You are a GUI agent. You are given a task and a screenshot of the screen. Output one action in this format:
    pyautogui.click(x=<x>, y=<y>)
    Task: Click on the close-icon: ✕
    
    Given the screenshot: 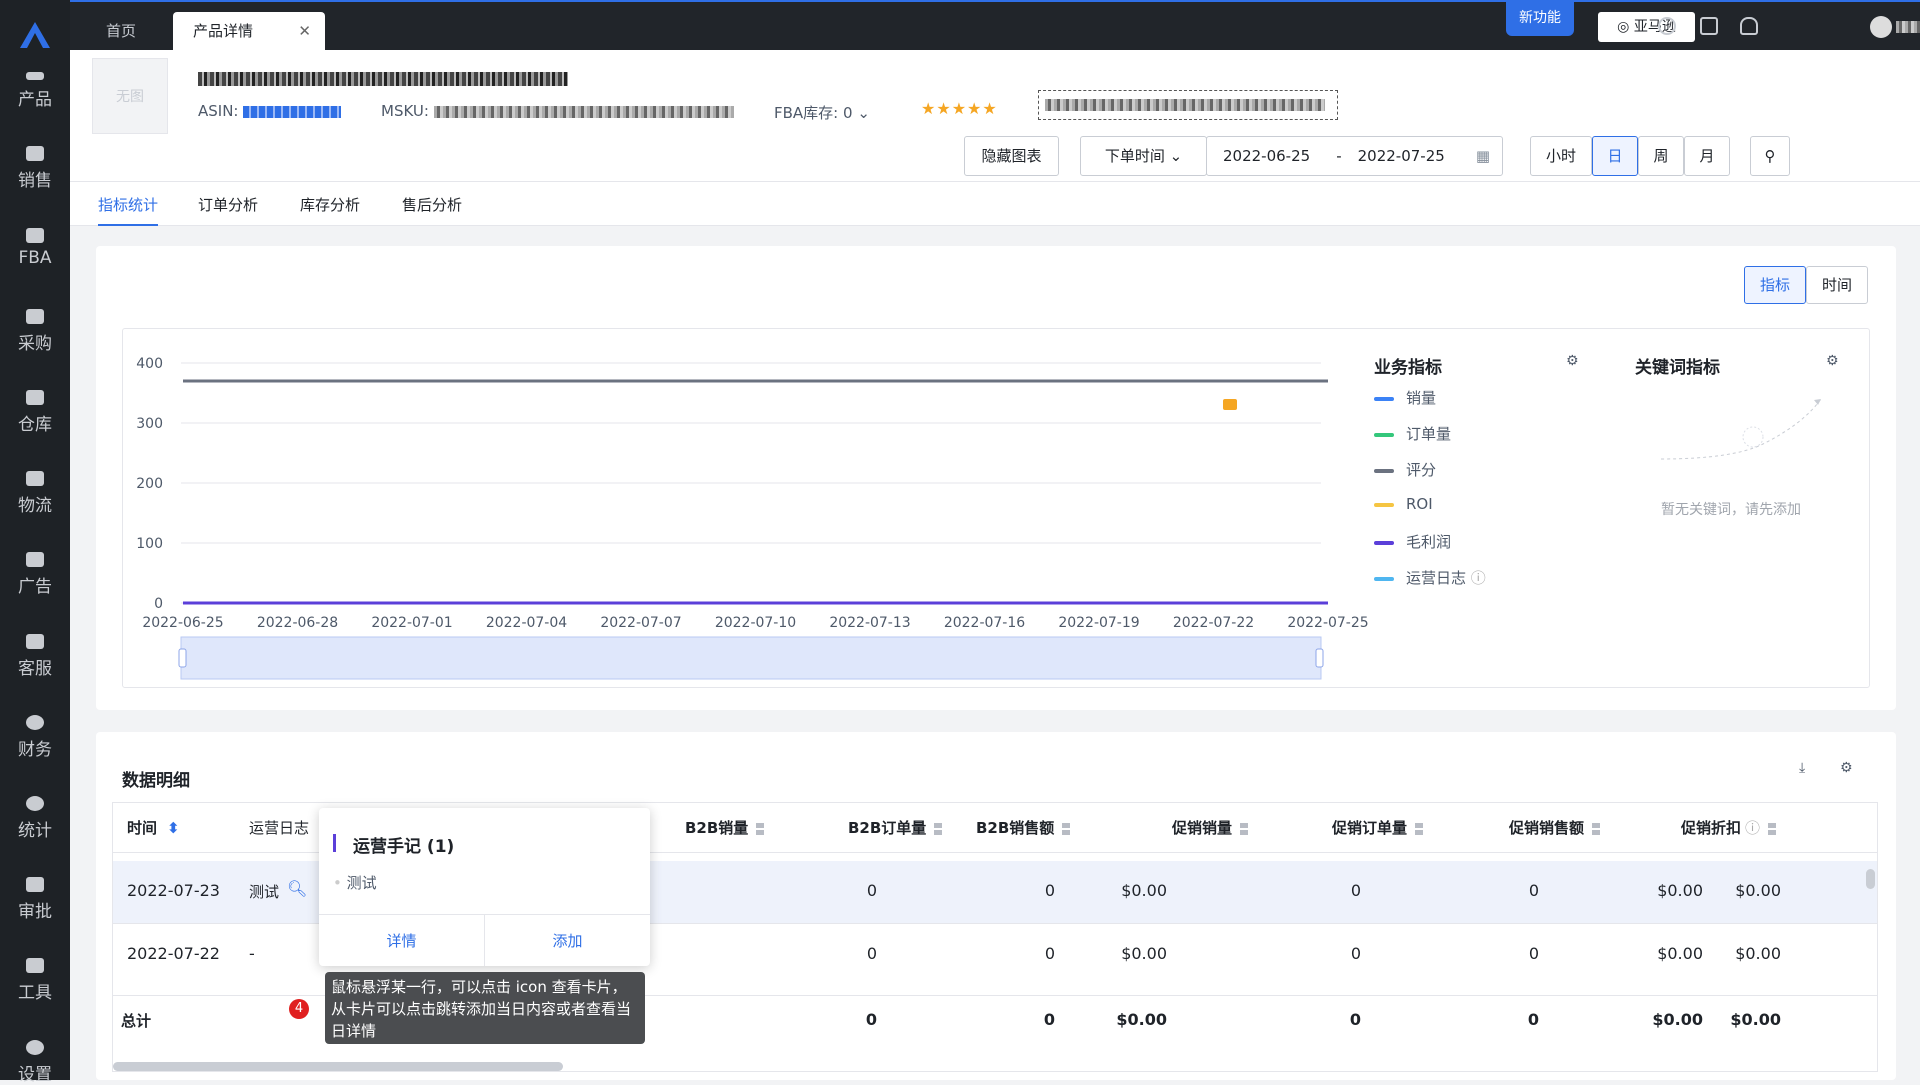 What is the action you would take?
    pyautogui.click(x=304, y=31)
    